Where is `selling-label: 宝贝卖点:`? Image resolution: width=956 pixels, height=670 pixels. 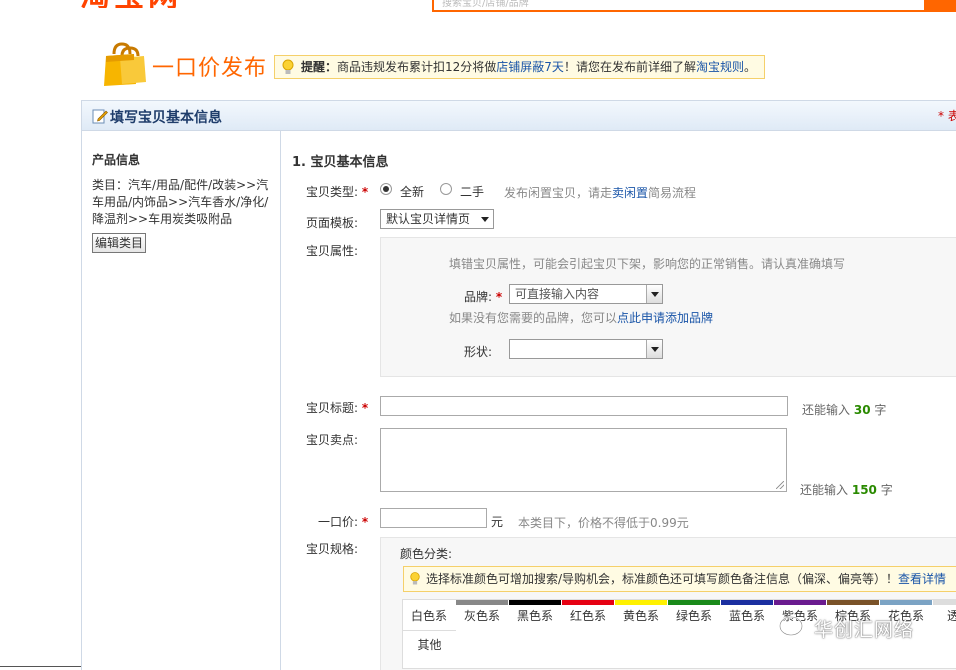 selling-label: 宝贝卖点: is located at coordinates (332, 440).